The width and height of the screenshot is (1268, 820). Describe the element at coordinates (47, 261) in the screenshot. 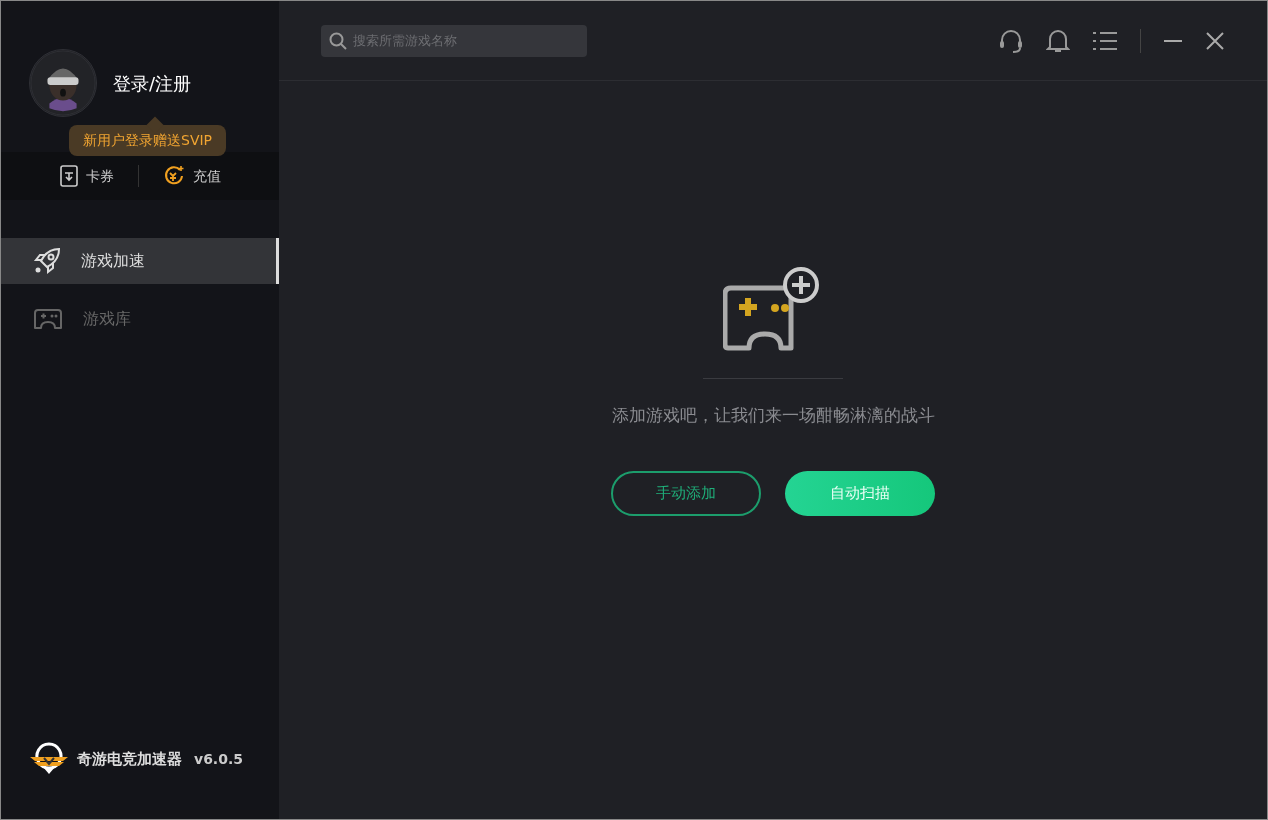

I see `rocket-icon` at that location.